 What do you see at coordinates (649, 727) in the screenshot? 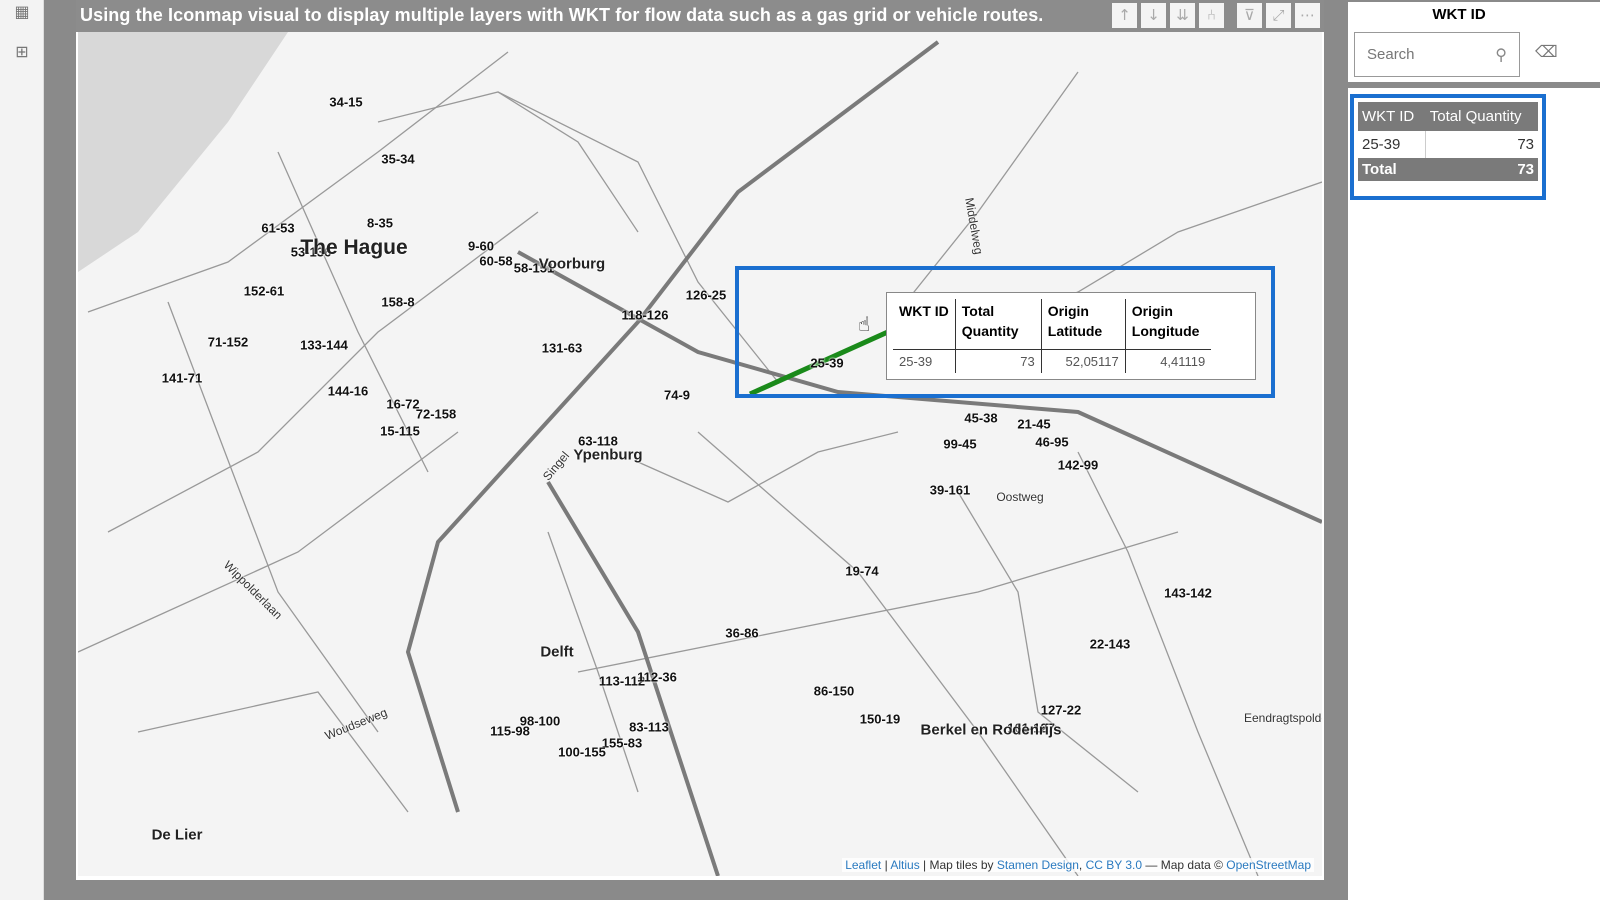
I see `flow-label: 83-113` at bounding box center [649, 727].